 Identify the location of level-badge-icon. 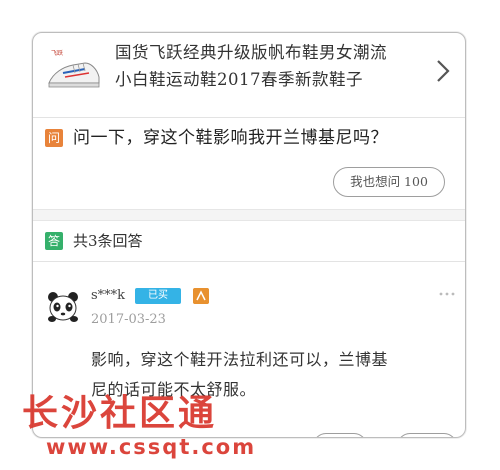
(201, 296).